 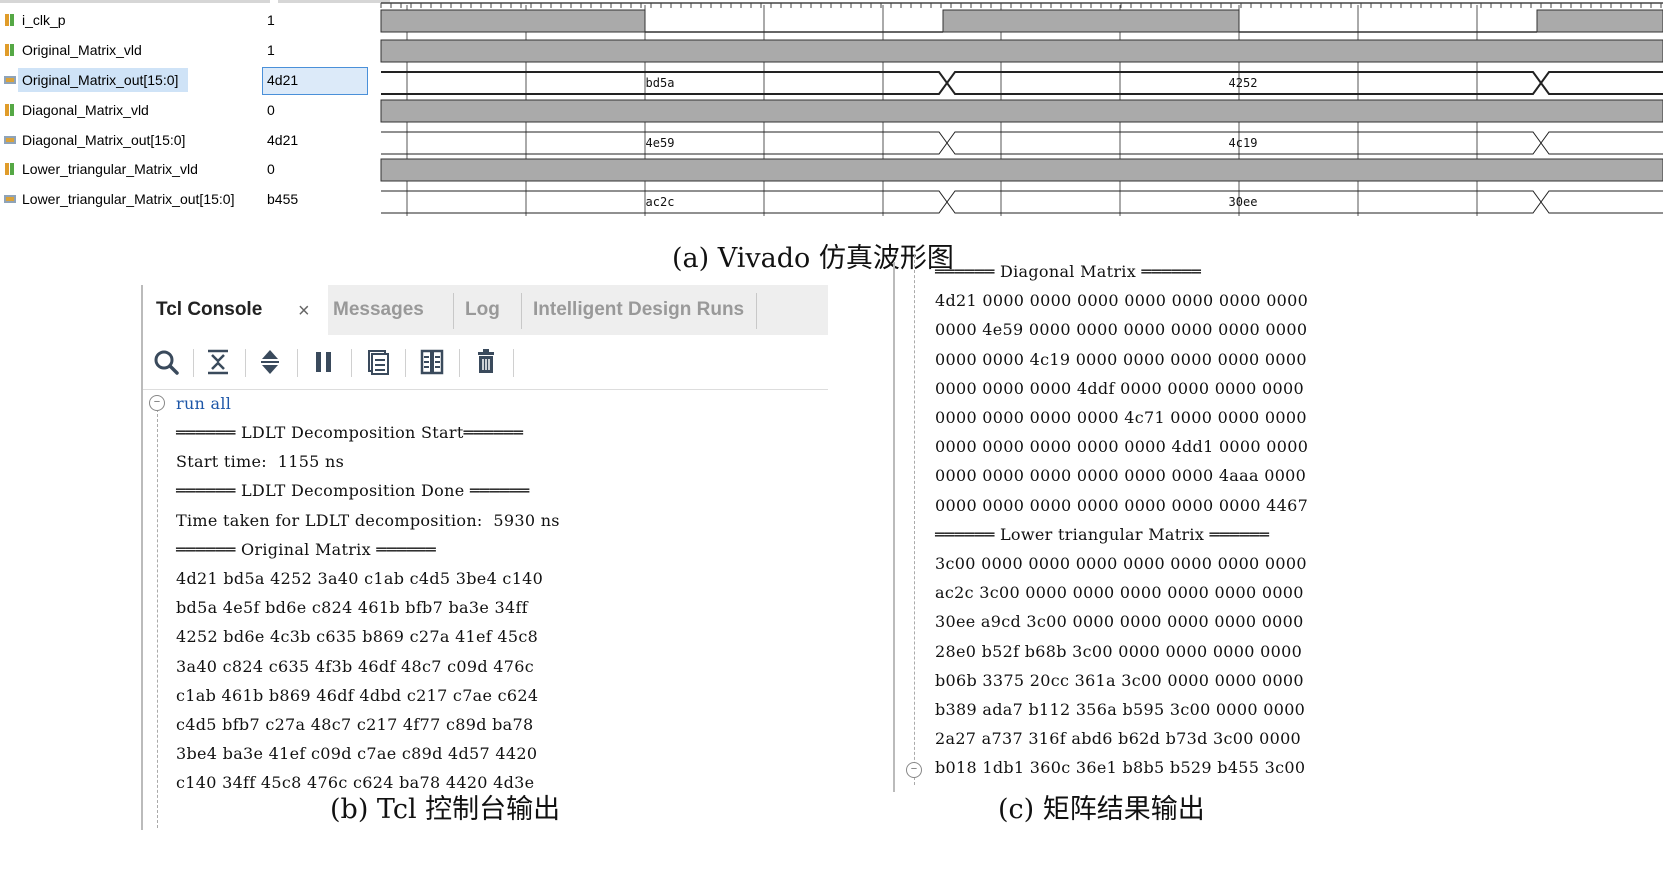 I want to click on pause-icon, so click(x=324, y=362).